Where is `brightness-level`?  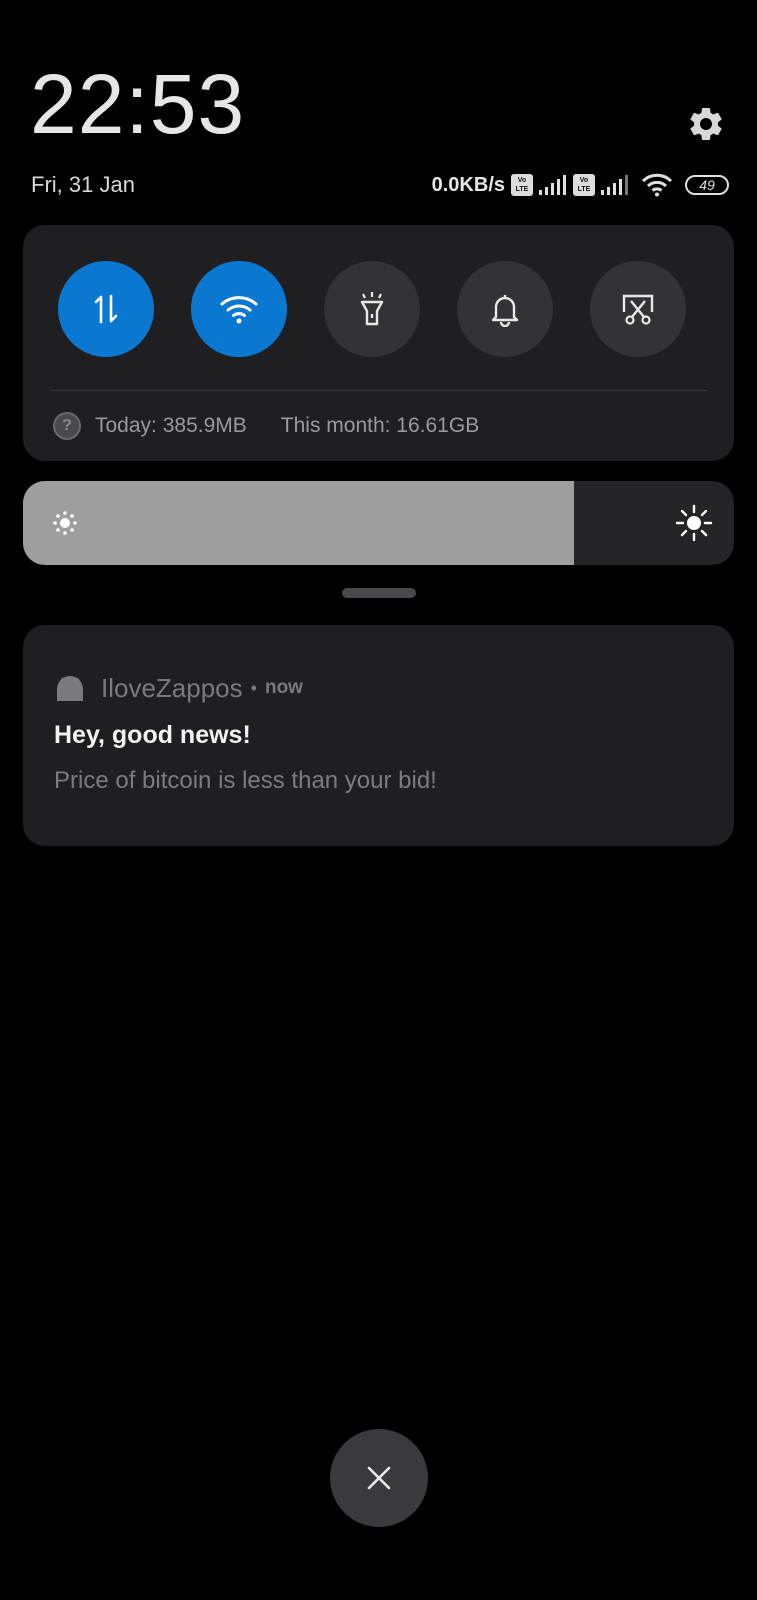 brightness-level is located at coordinates (299, 523).